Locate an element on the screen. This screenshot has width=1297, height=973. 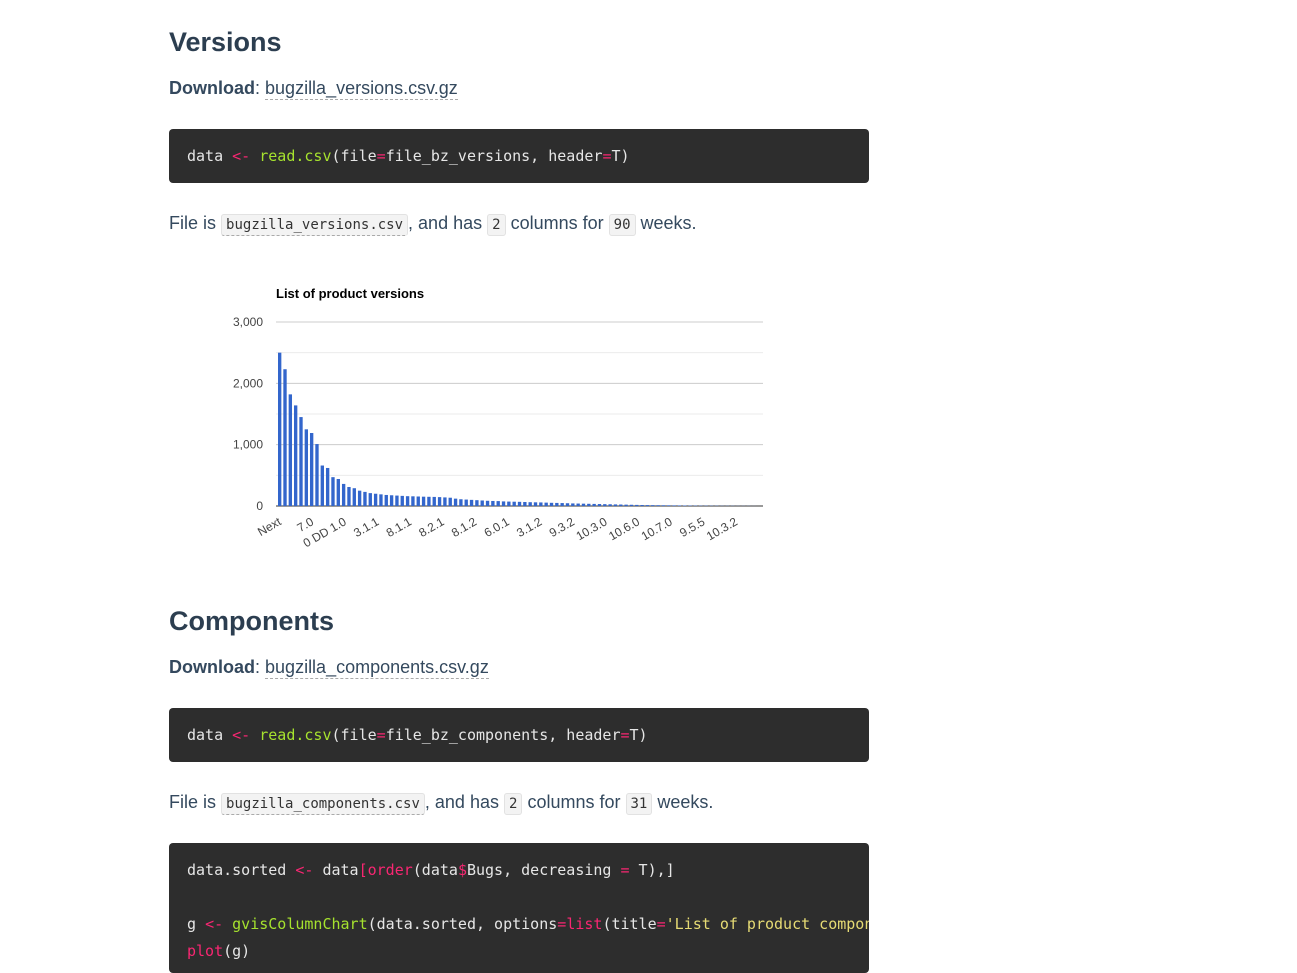
code-operator: = is located at coordinates (625, 870).